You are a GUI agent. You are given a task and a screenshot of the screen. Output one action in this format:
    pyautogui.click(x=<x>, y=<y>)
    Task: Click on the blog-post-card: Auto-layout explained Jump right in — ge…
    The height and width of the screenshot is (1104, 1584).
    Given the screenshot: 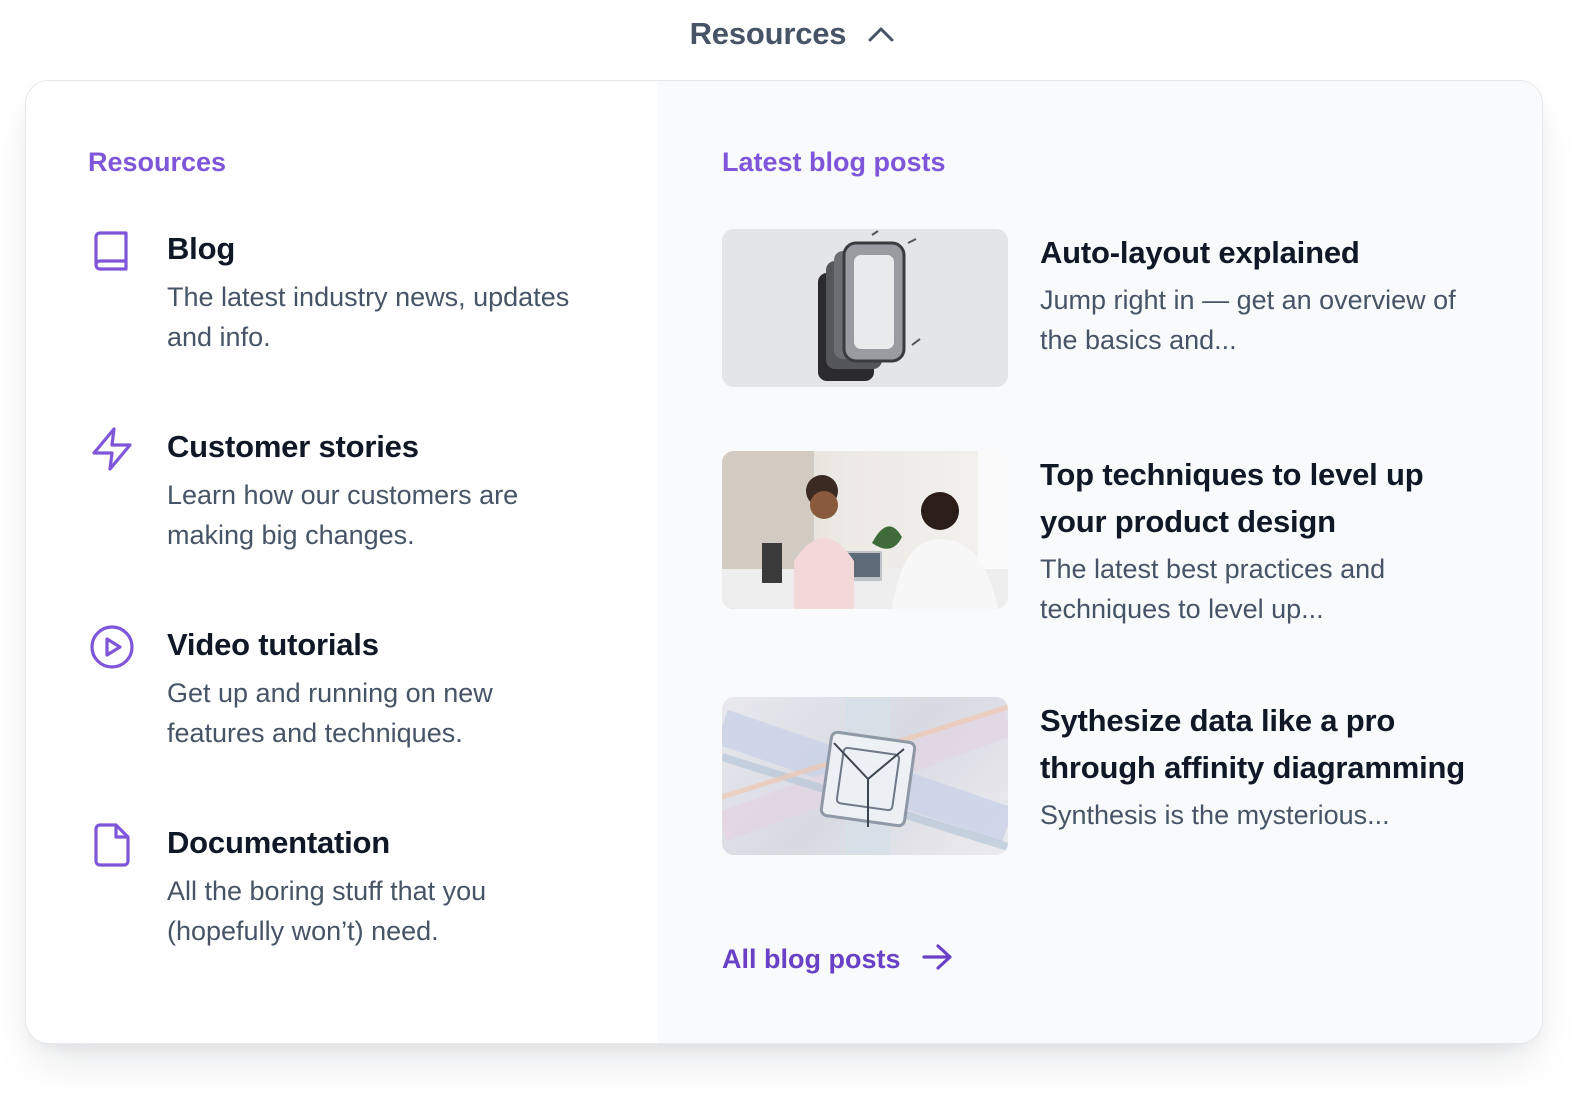 What is the action you would take?
    pyautogui.click(x=1101, y=308)
    